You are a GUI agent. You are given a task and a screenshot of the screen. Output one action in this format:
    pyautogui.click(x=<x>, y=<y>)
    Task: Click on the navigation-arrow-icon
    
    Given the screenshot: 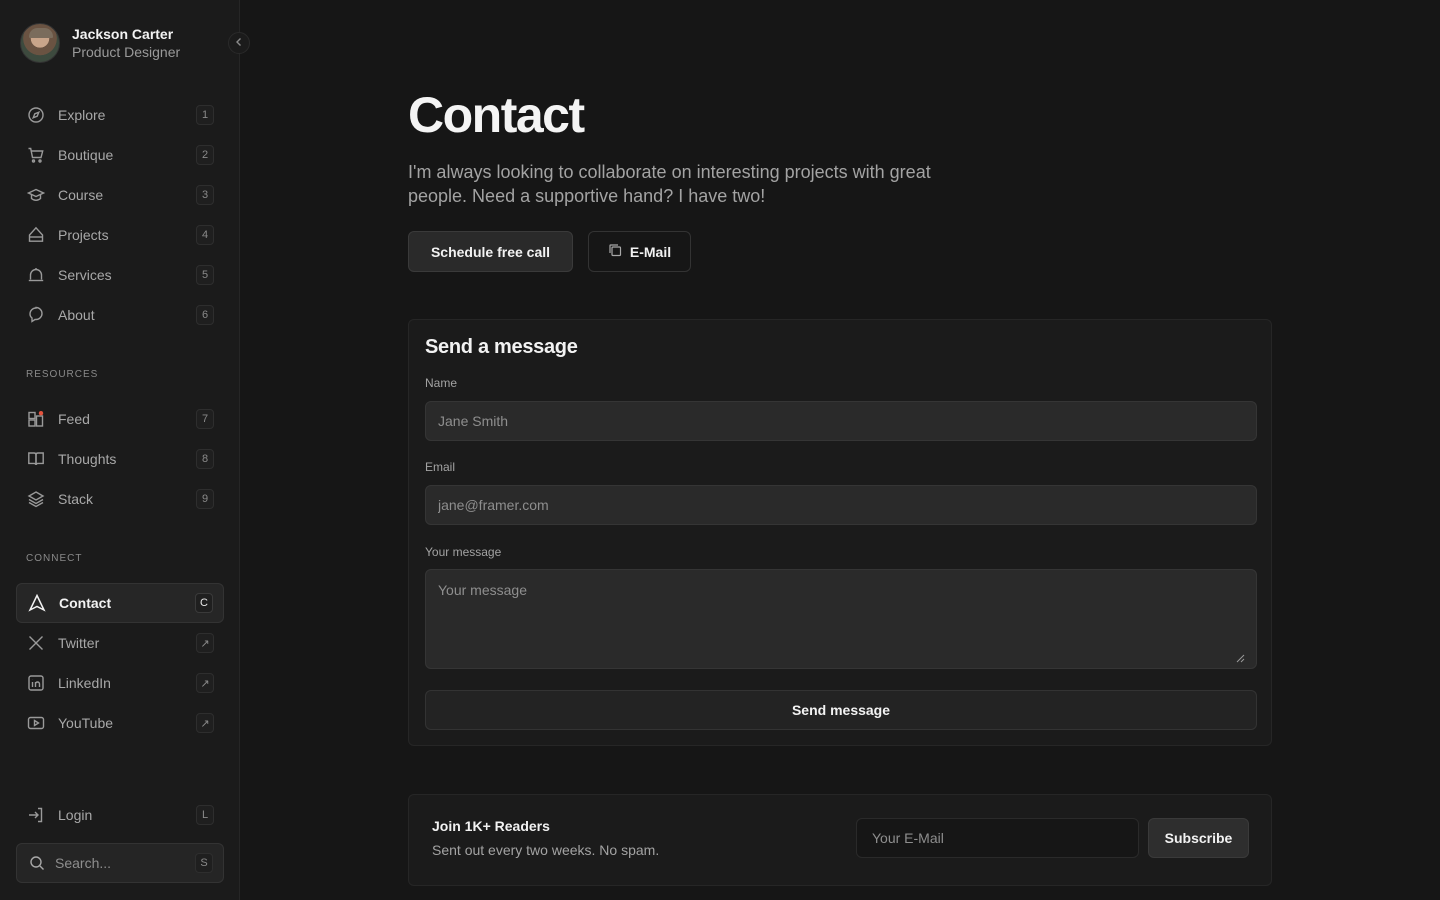 What is the action you would take?
    pyautogui.click(x=37, y=603)
    